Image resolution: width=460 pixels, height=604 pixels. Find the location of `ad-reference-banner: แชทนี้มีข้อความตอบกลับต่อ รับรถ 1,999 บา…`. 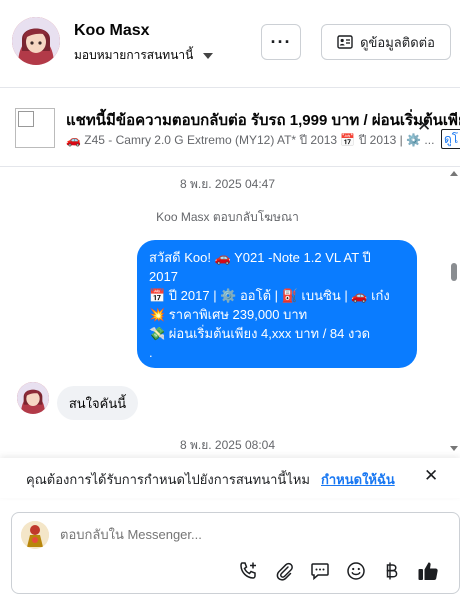

ad-reference-banner: แชทนี้มีข้อความตอบกลับต่อ รับรถ 1,999 บา… is located at coordinates (230, 128).